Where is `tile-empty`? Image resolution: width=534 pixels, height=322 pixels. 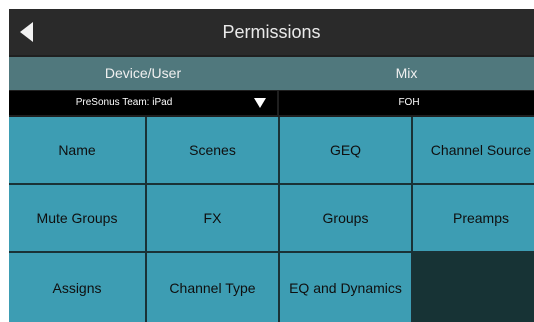 tile-empty is located at coordinates (473, 287).